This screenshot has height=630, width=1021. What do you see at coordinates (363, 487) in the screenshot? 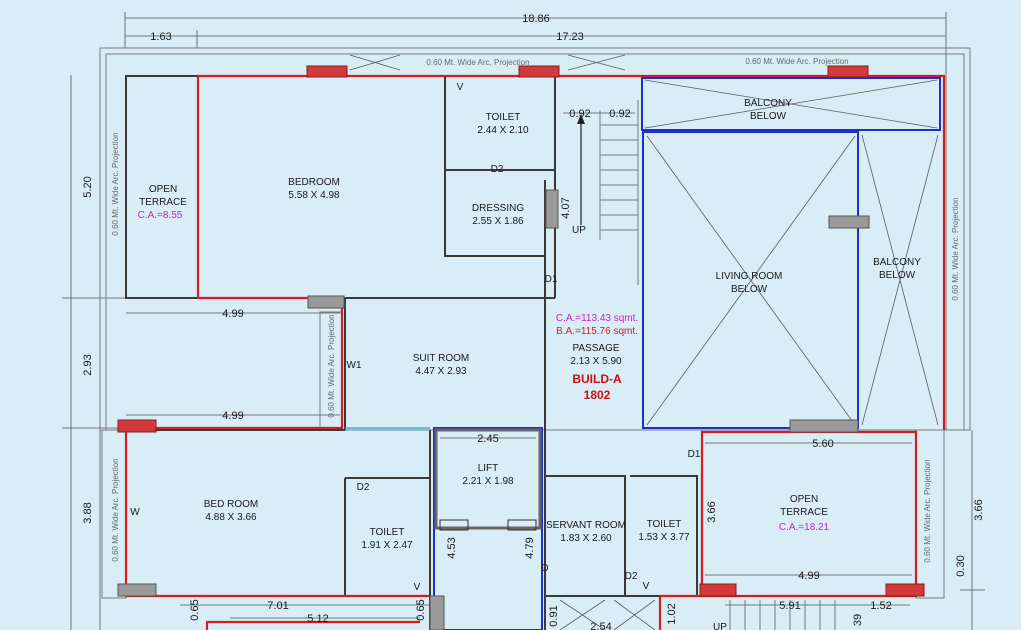
I see `mark-d2-2: D2` at bounding box center [363, 487].